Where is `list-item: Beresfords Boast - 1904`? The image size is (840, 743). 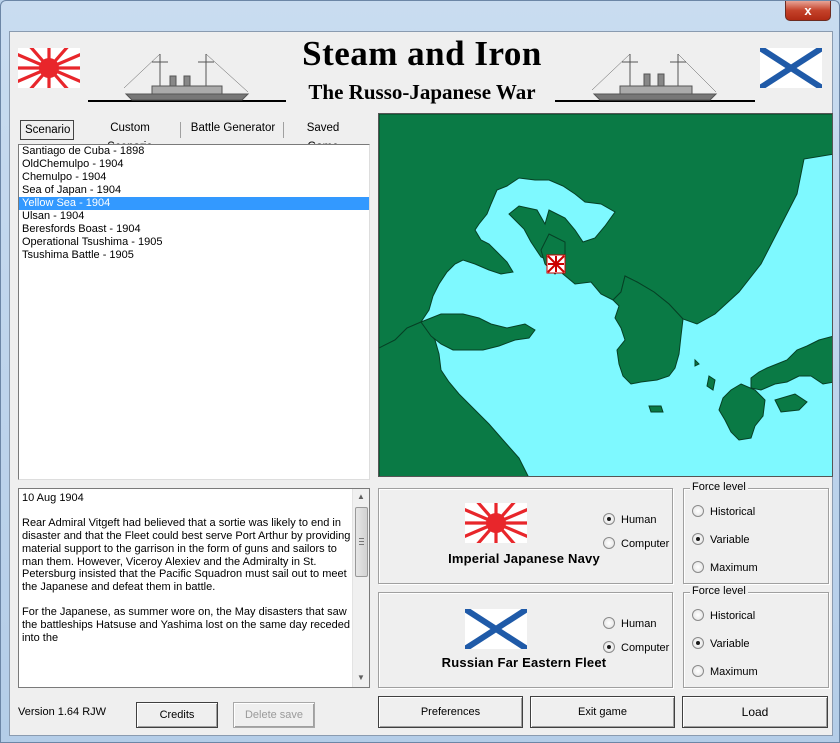 list-item: Beresfords Boast - 1904 is located at coordinates (194, 229).